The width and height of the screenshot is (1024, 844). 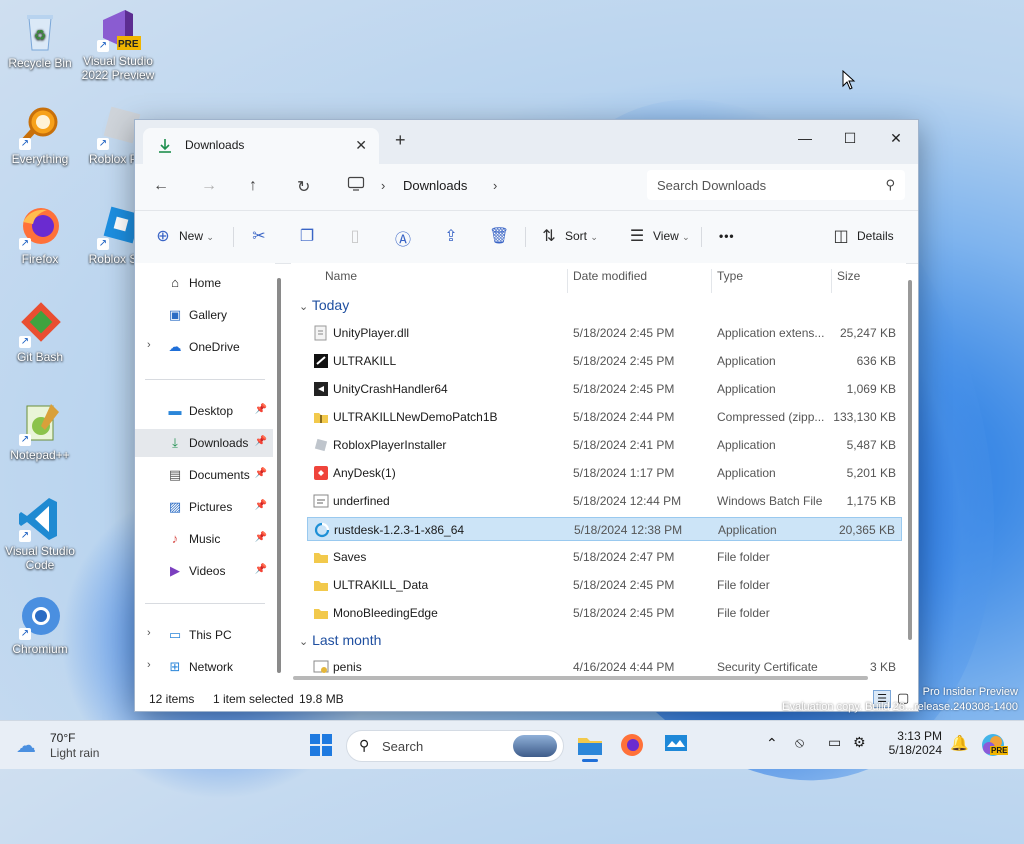 I want to click on sidebar-item-network: › ⊞ Network, so click(x=204, y=667).